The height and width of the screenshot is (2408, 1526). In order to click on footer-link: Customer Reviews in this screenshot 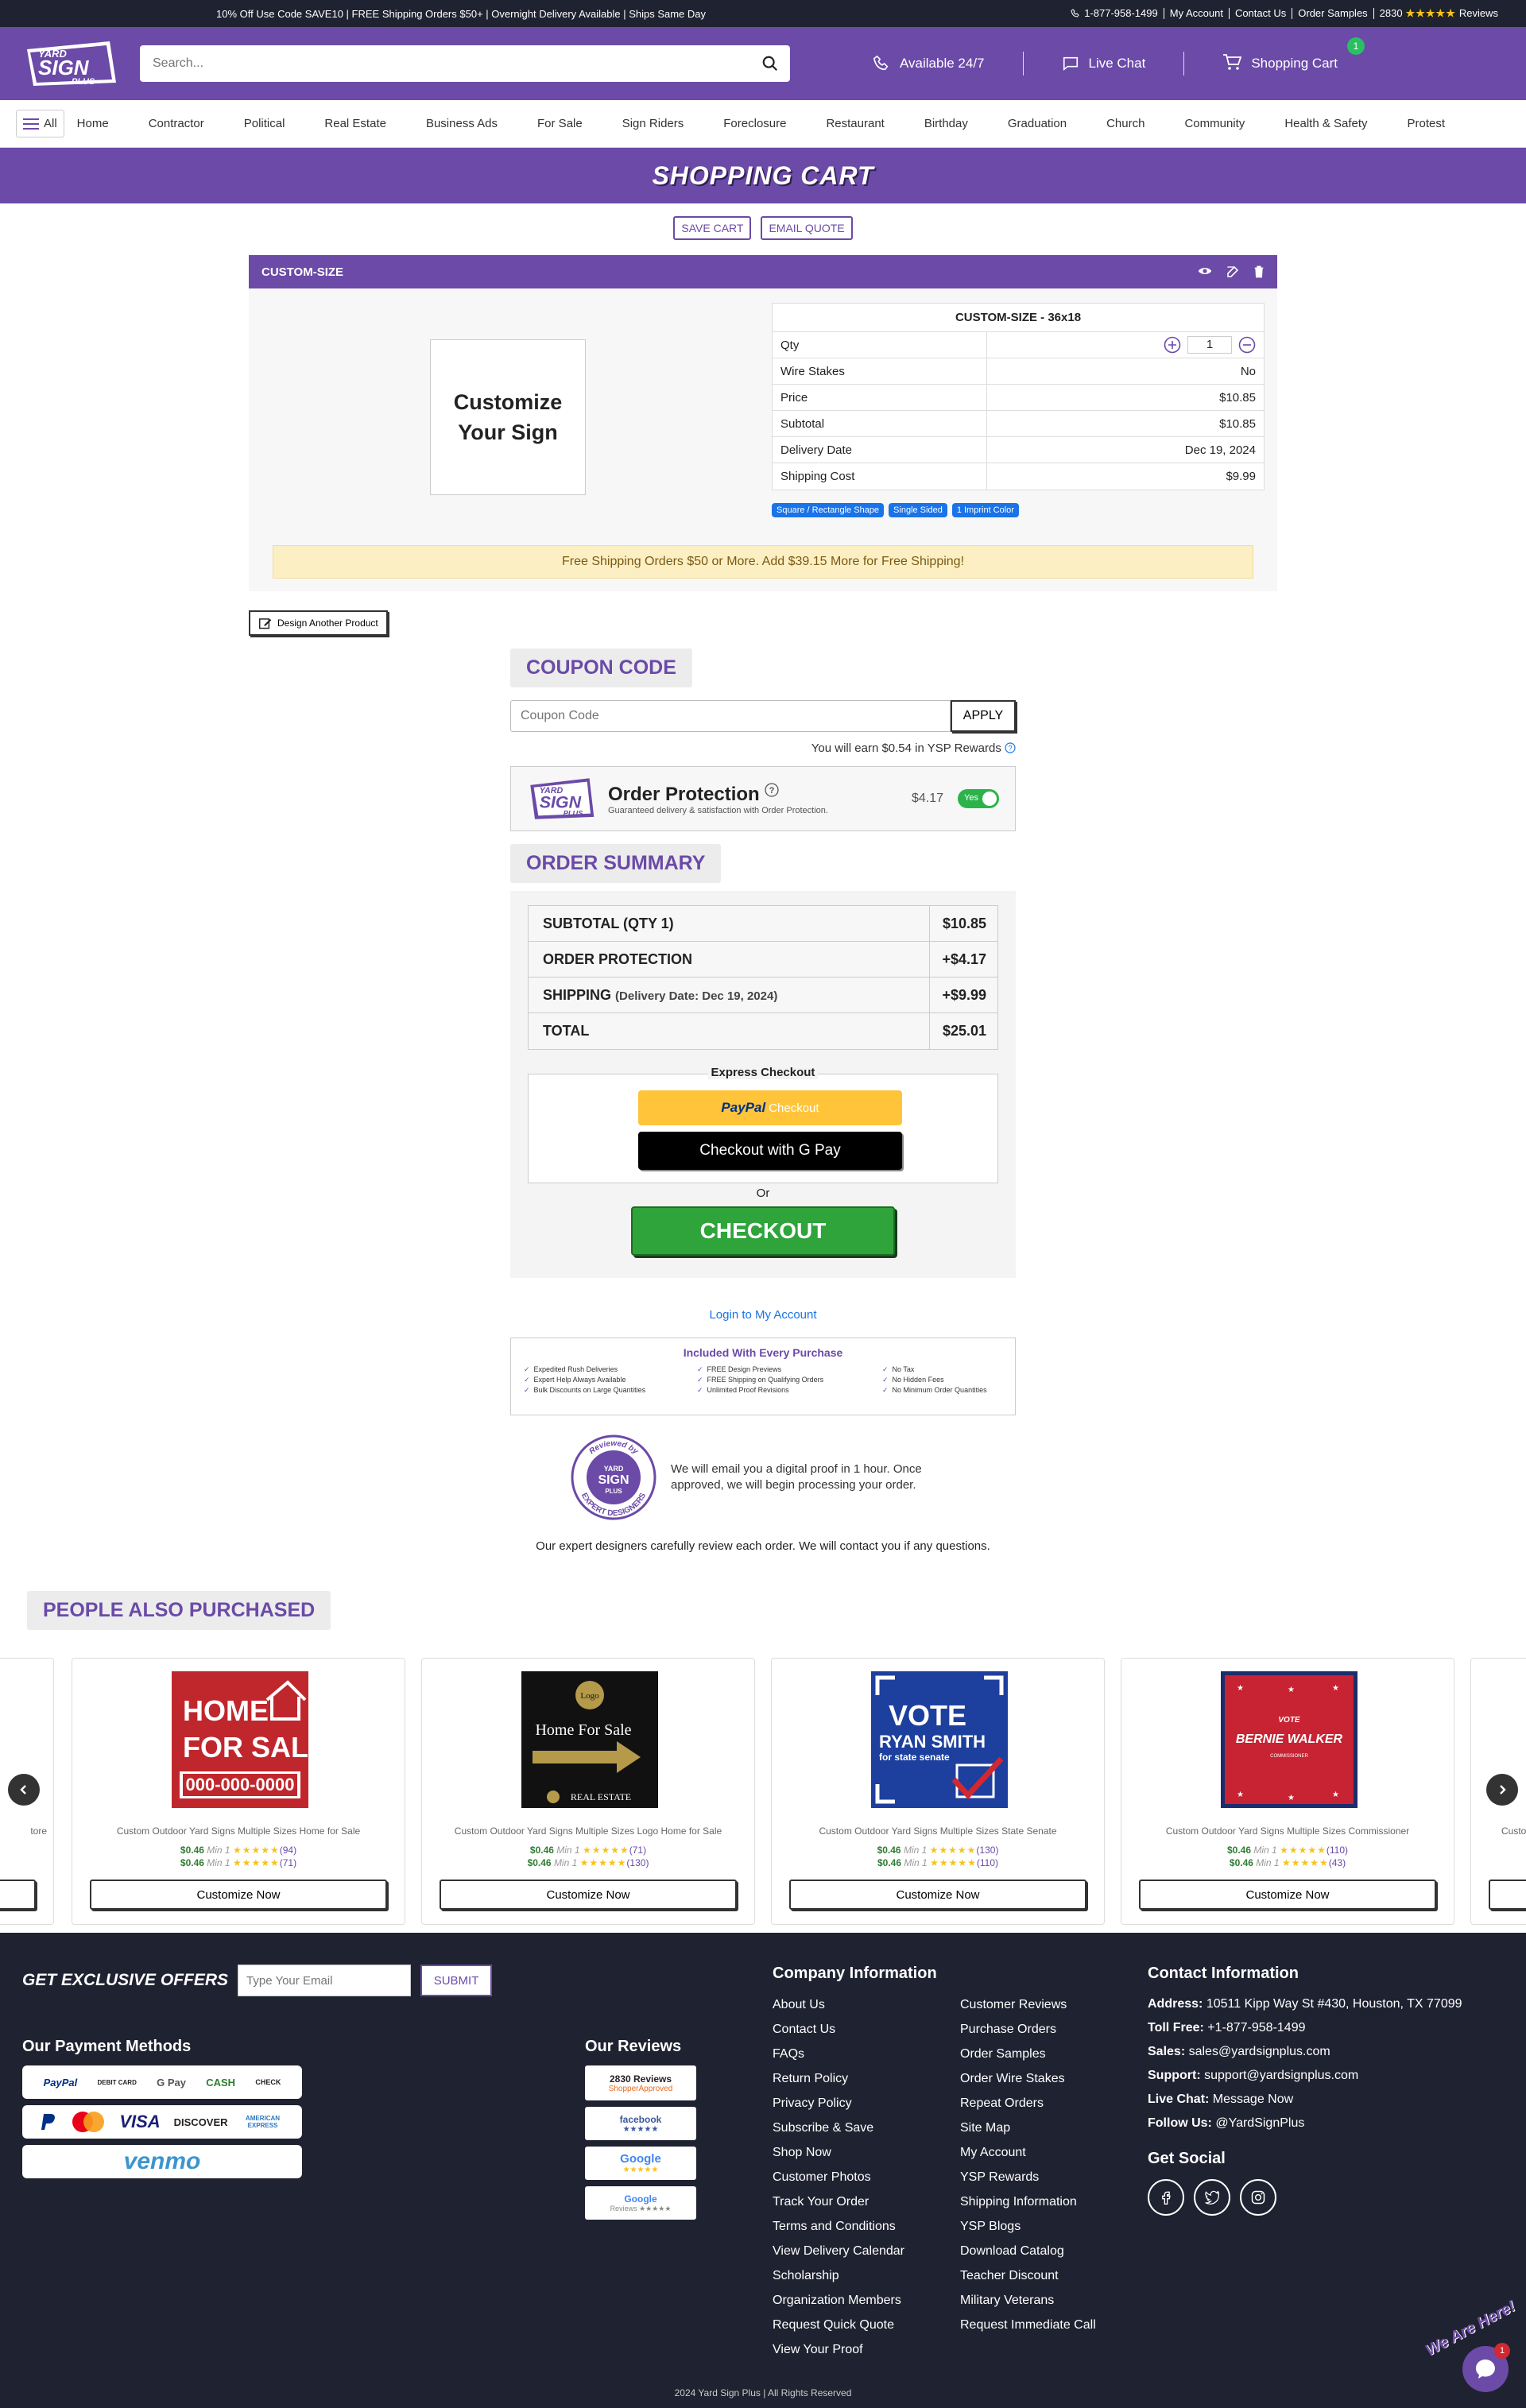, I will do `click(1028, 2005)`.